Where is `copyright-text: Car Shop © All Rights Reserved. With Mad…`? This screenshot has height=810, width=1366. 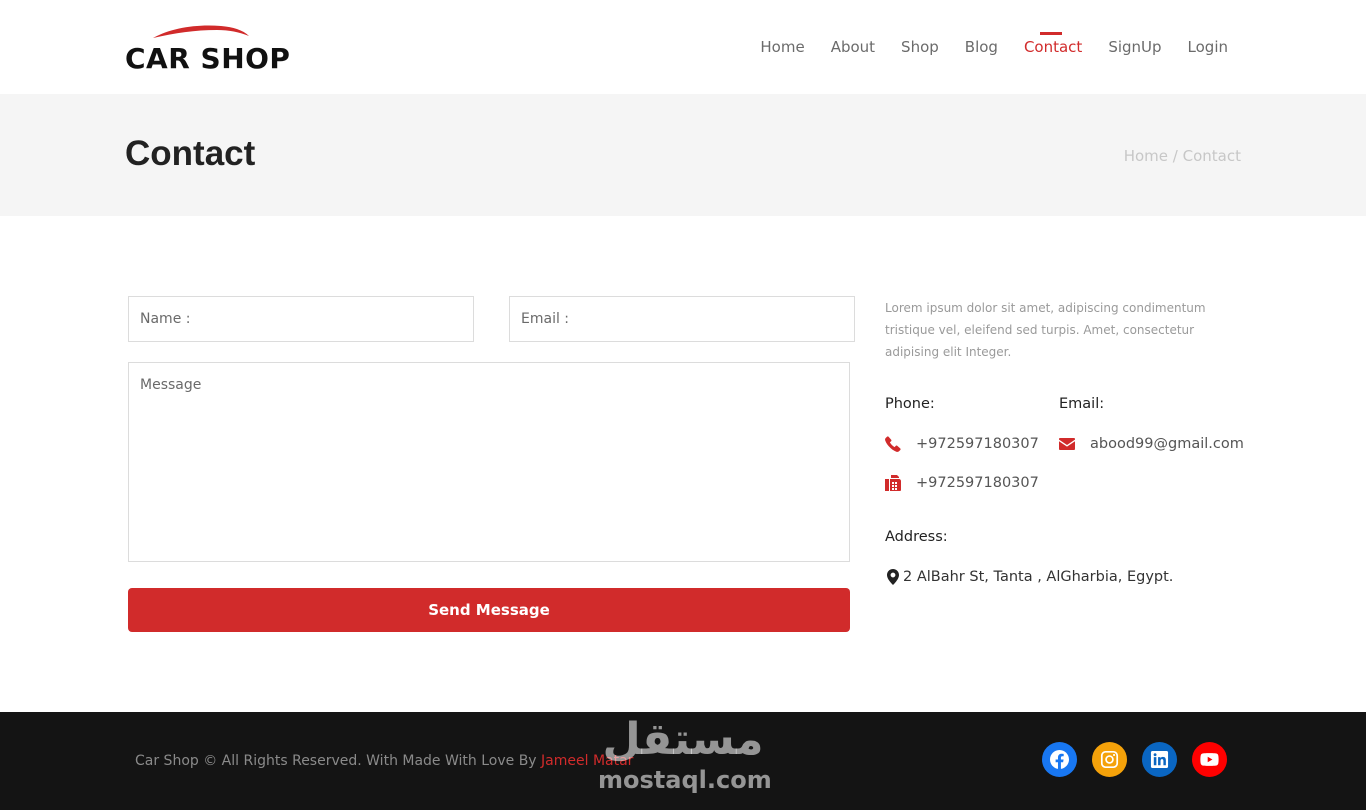
copyright-text: Car Shop © All Rights Reserved. With Mad… is located at coordinates (384, 761).